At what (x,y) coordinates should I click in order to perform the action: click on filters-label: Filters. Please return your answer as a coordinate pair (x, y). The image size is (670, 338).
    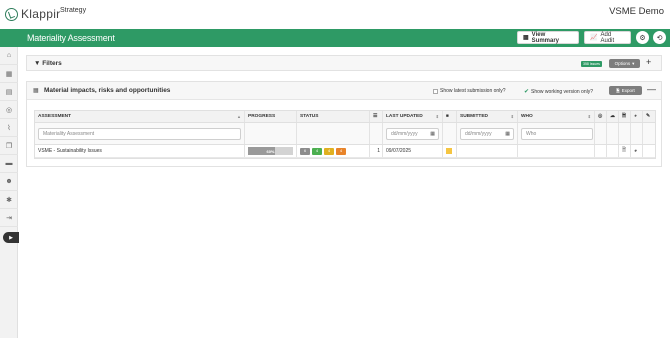
    Looking at the image, I should click on (52, 63).